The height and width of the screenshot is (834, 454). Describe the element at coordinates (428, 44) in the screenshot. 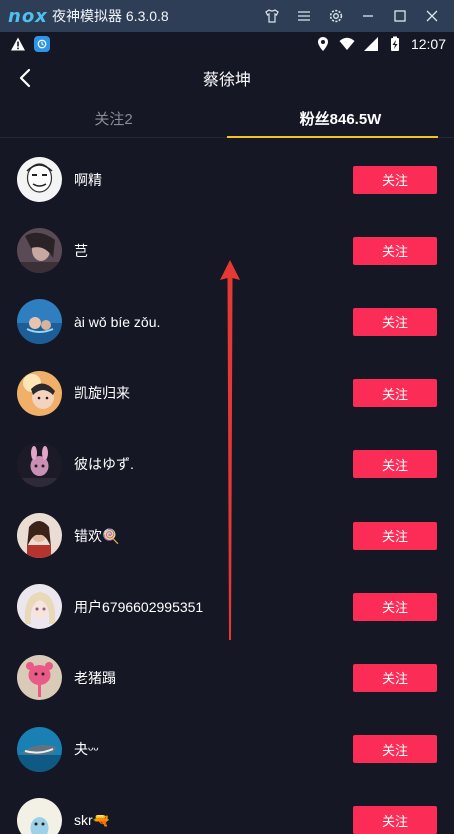

I see `status-clock: 12:07` at that location.